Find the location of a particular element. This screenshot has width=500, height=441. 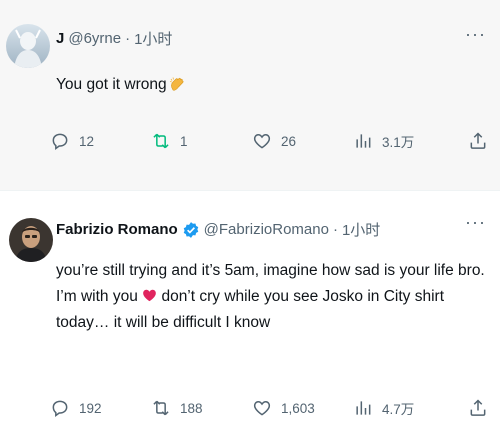

tweet-actions: 192 188 1,603 4.7万 is located at coordinates (270, 413).